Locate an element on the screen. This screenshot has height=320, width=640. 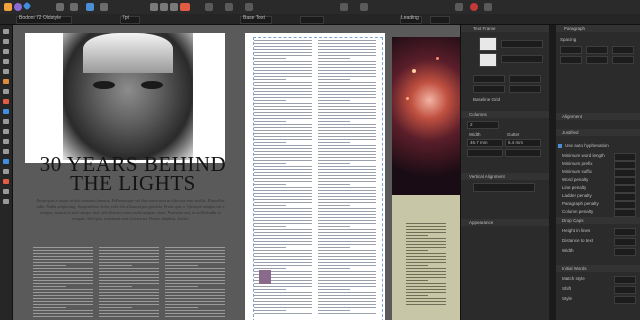
share-icon is located at coordinates (488, 7).